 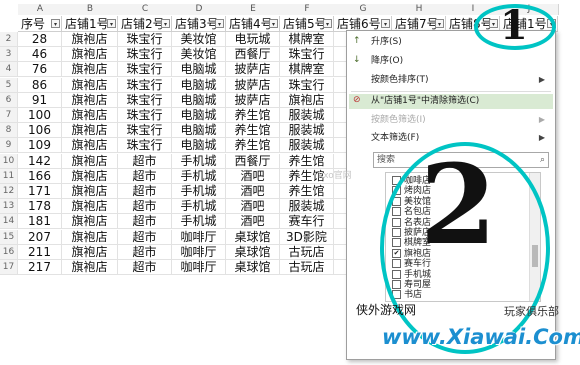 I want to click on table-cell: 棋牌室, so click(x=307, y=70).